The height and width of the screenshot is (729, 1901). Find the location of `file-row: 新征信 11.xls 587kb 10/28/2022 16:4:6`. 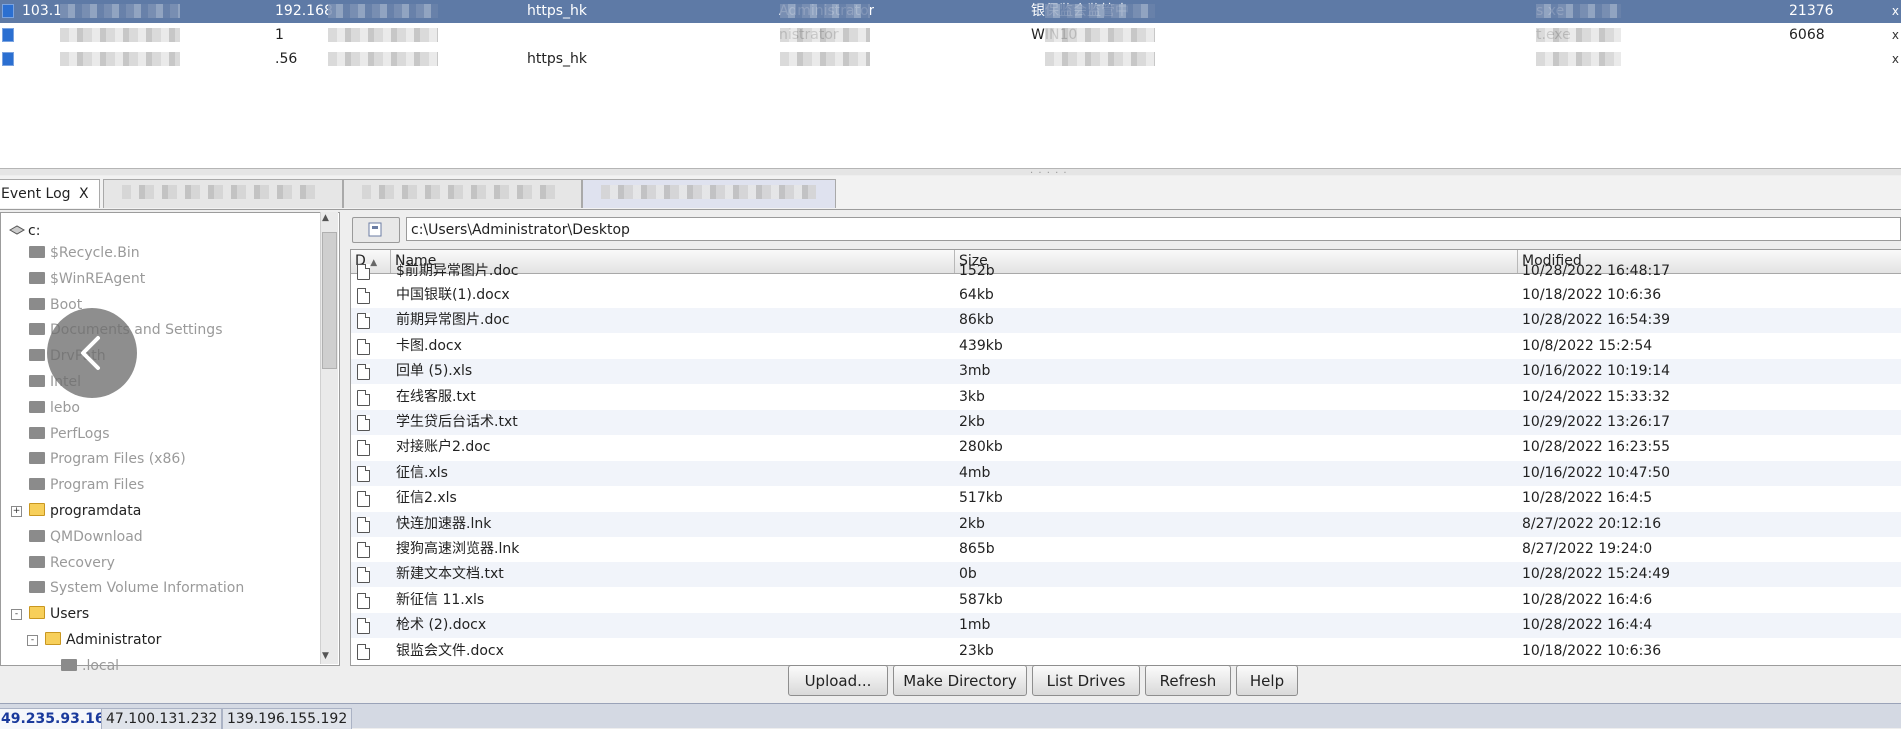

file-row: 新征信 11.xls 587kb 10/28/2022 16:4:6 is located at coordinates (1126, 600).